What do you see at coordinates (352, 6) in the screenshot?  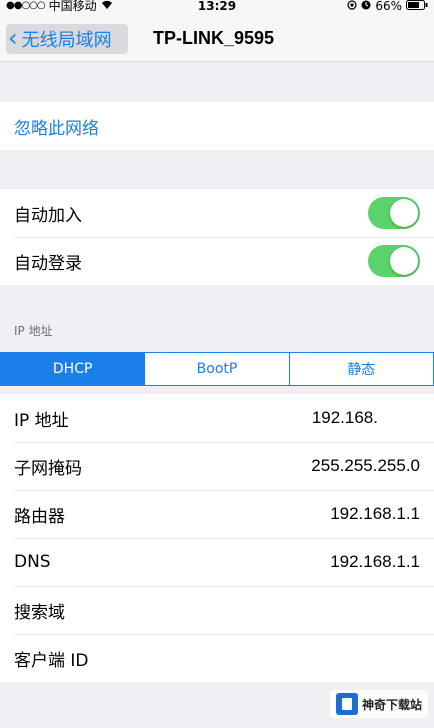 I see `orientation-lock-icon` at bounding box center [352, 6].